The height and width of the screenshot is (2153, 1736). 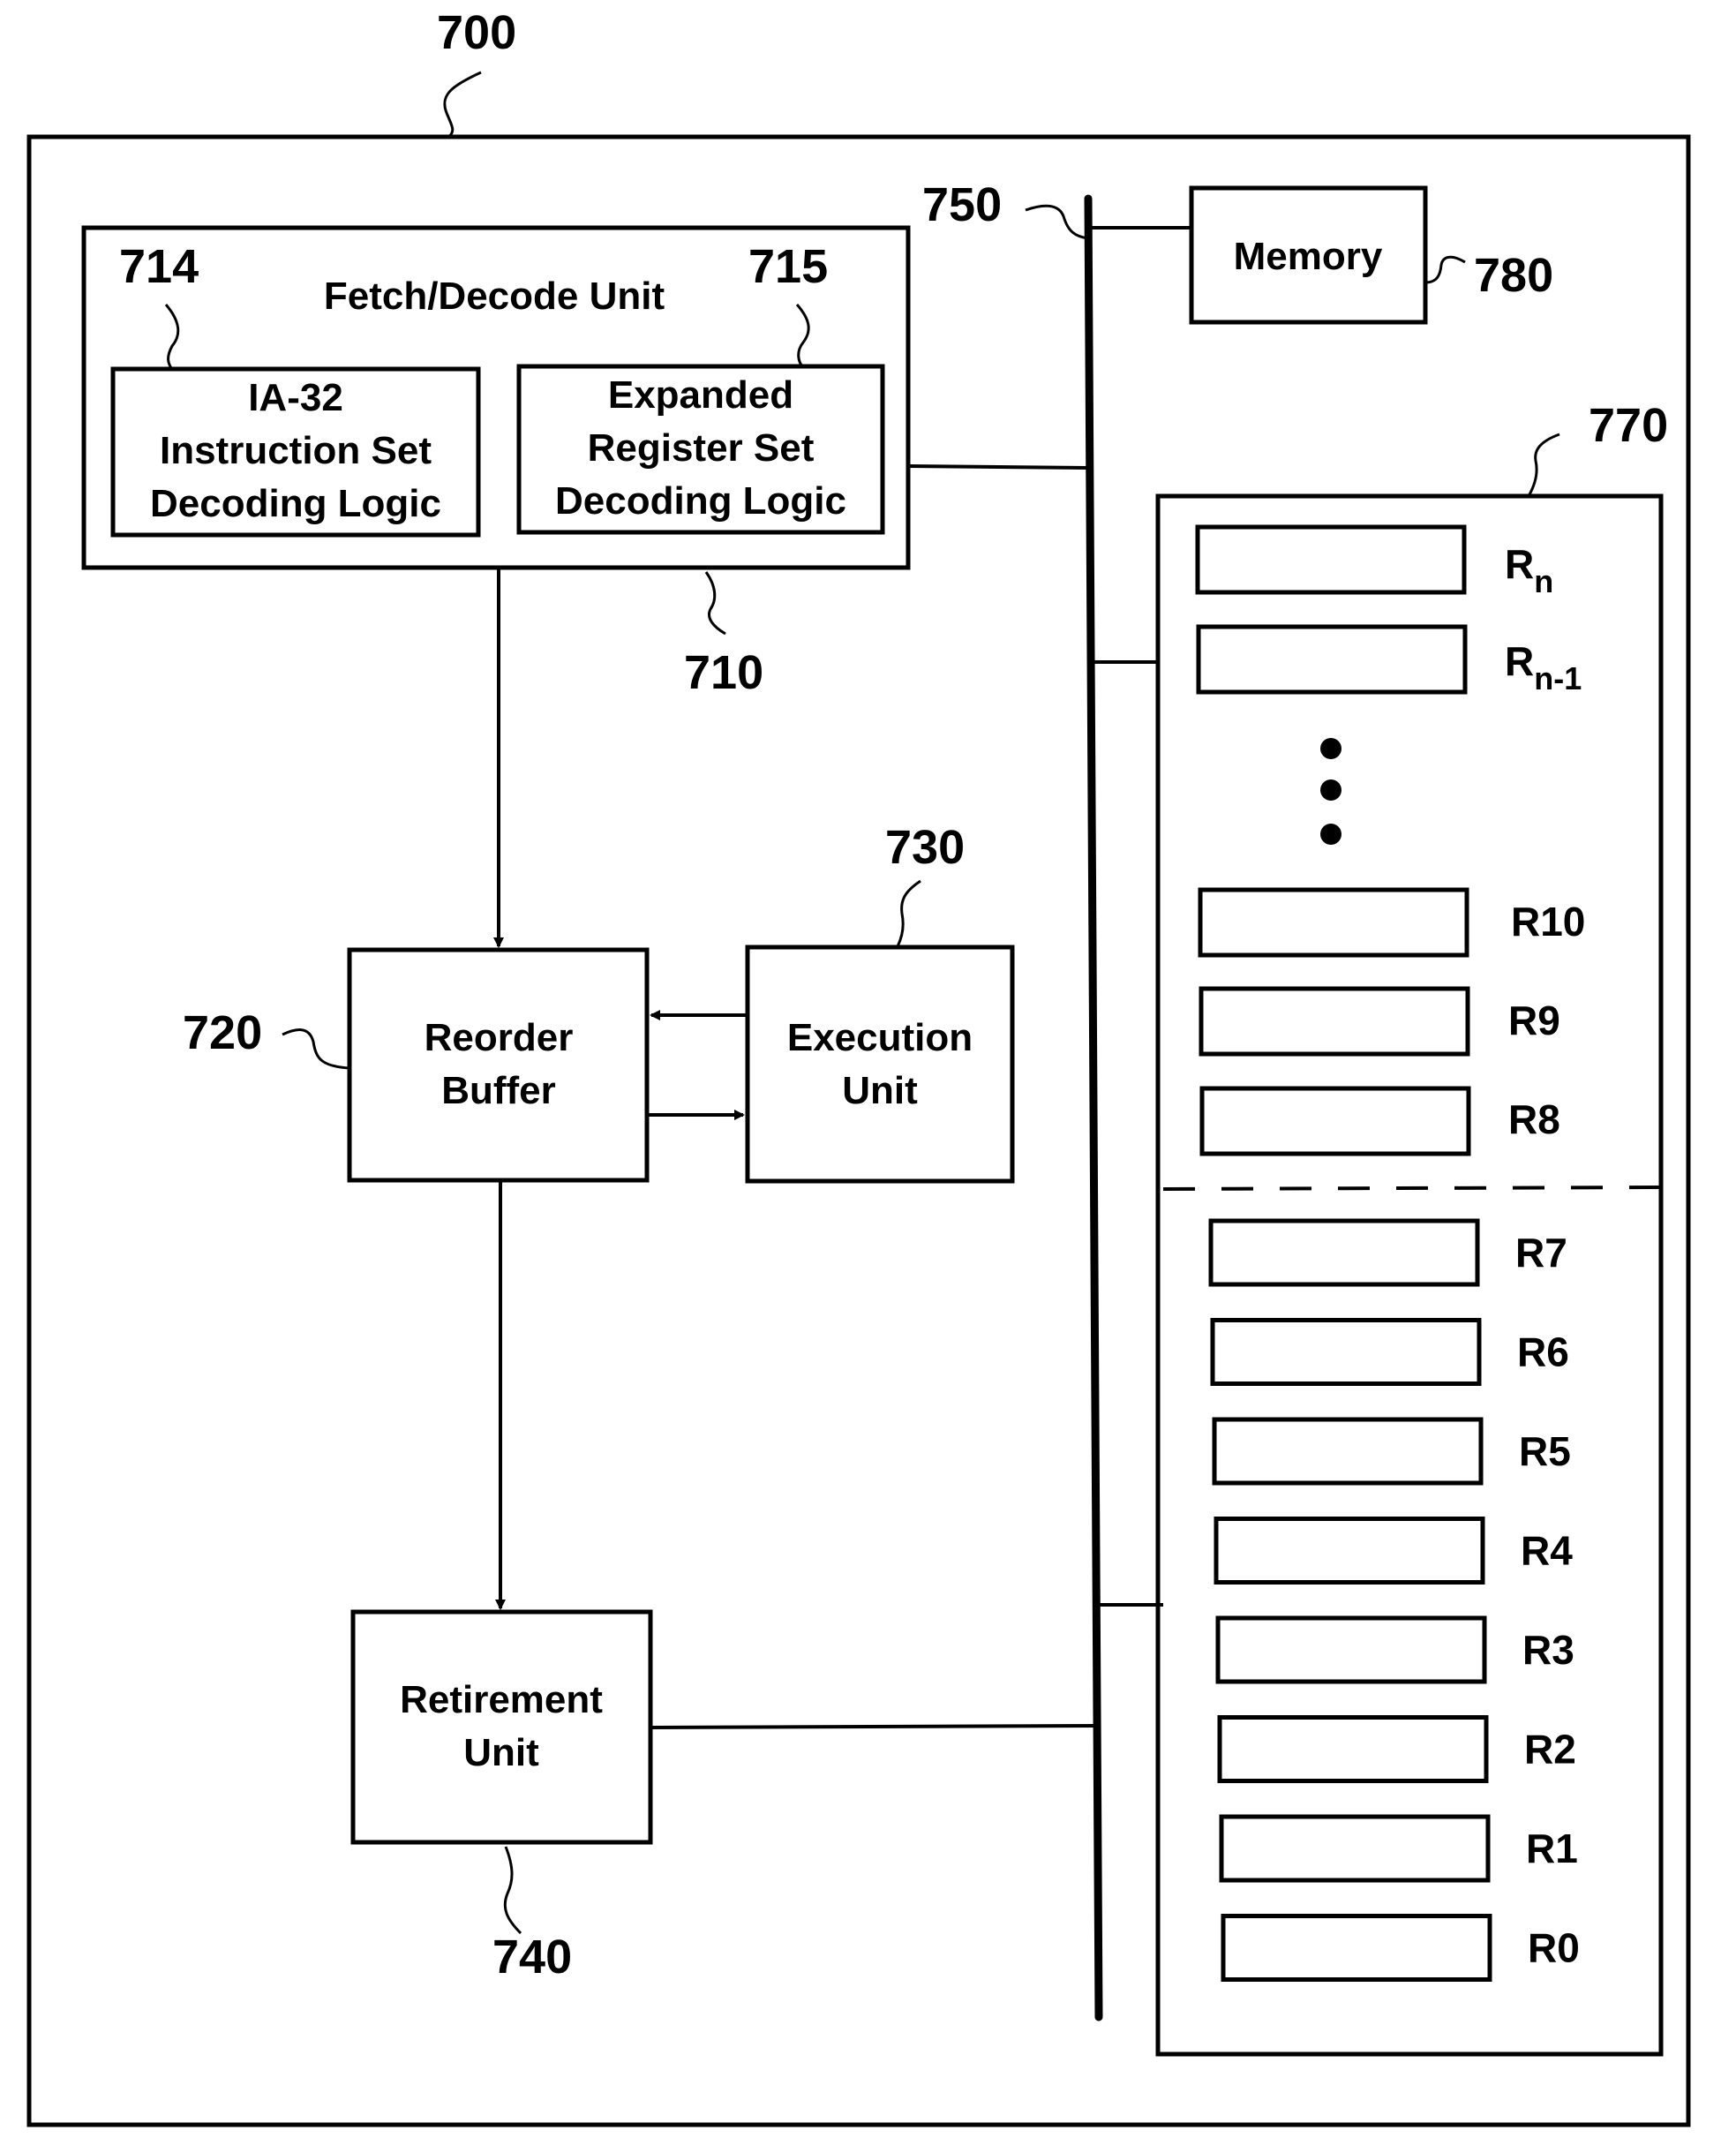 What do you see at coordinates (1547, 1551) in the screenshot?
I see `register-label-r4: R4` at bounding box center [1547, 1551].